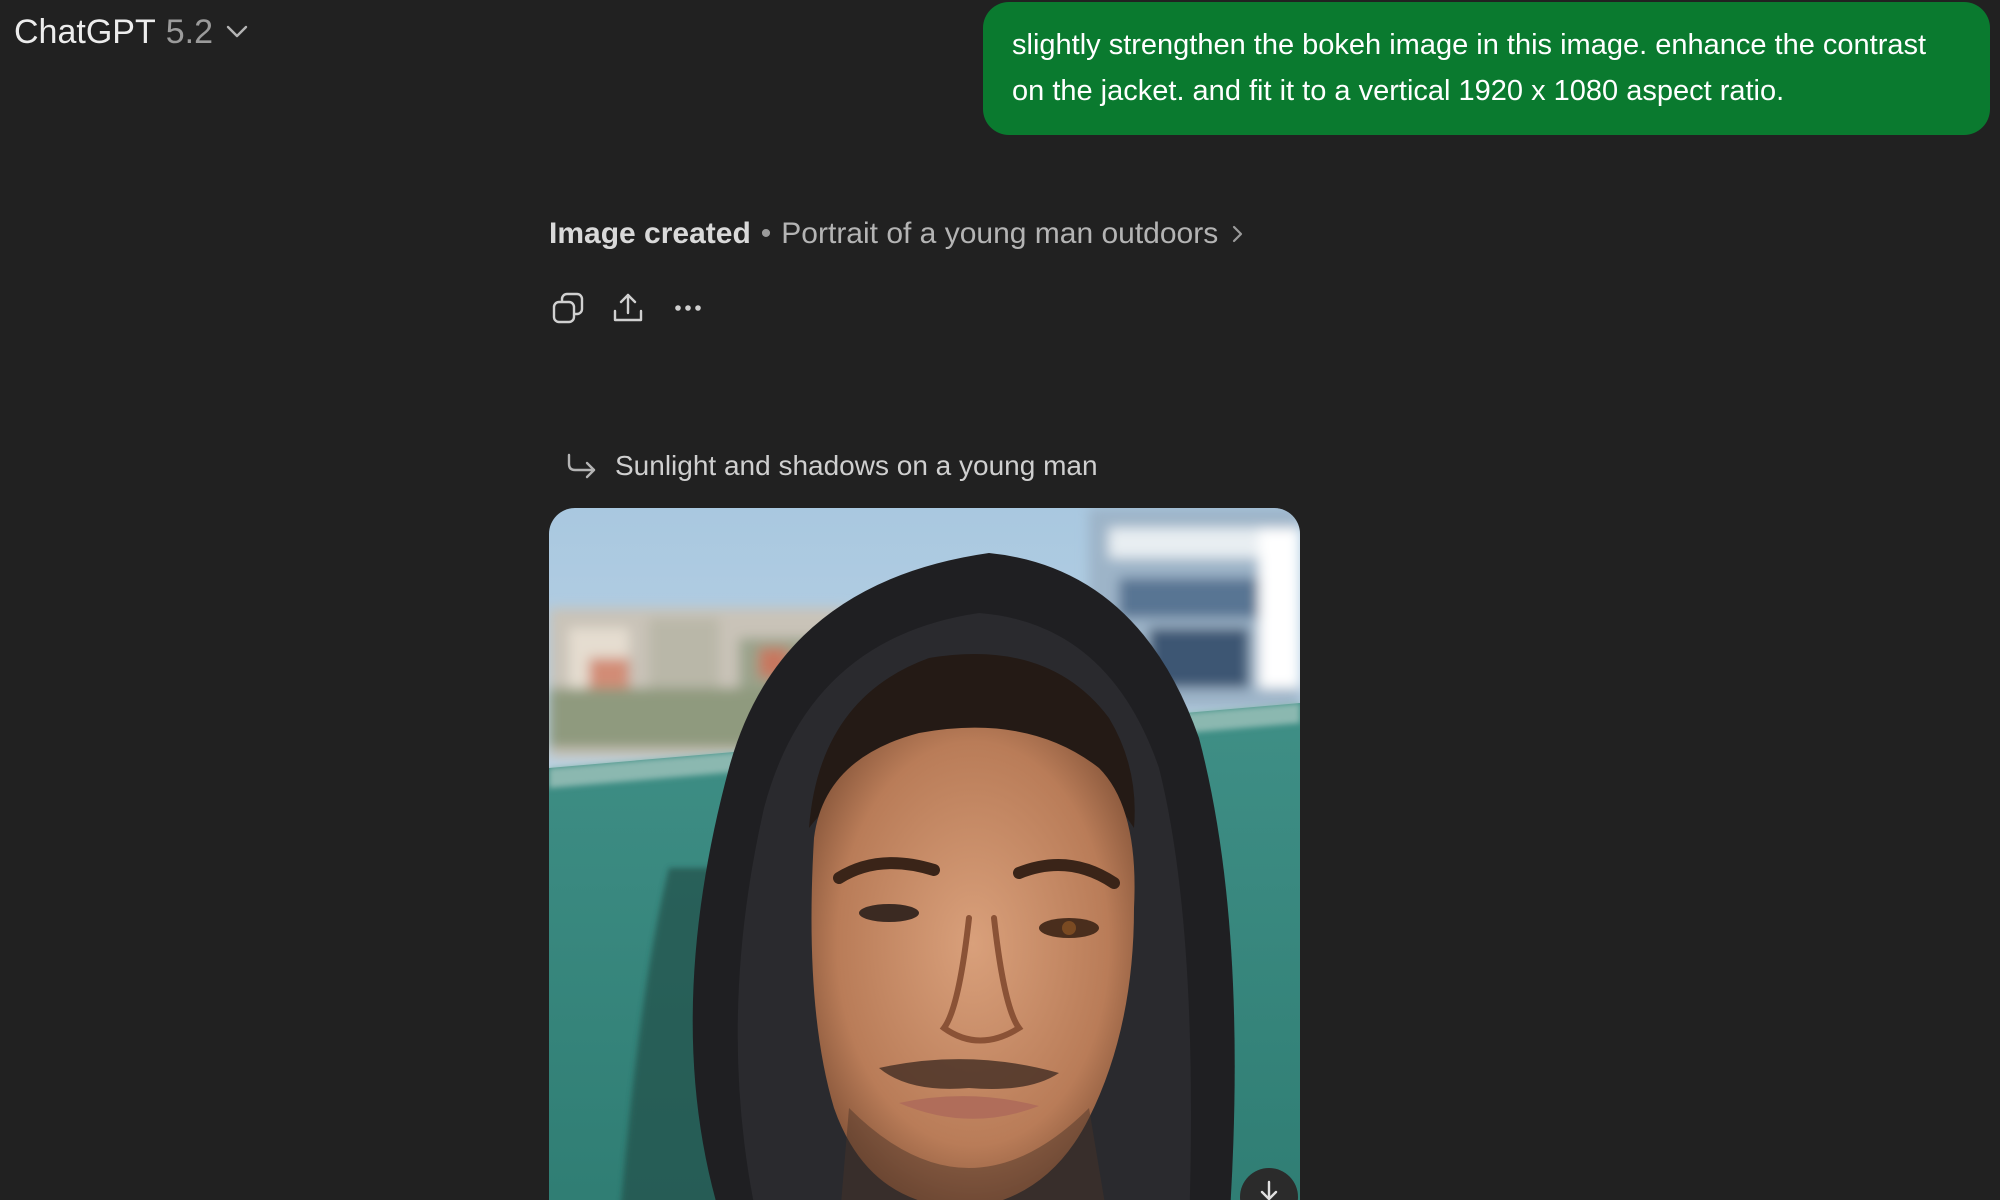 The width and height of the screenshot is (2000, 1200). I want to click on response-action-bar, so click(628, 308).